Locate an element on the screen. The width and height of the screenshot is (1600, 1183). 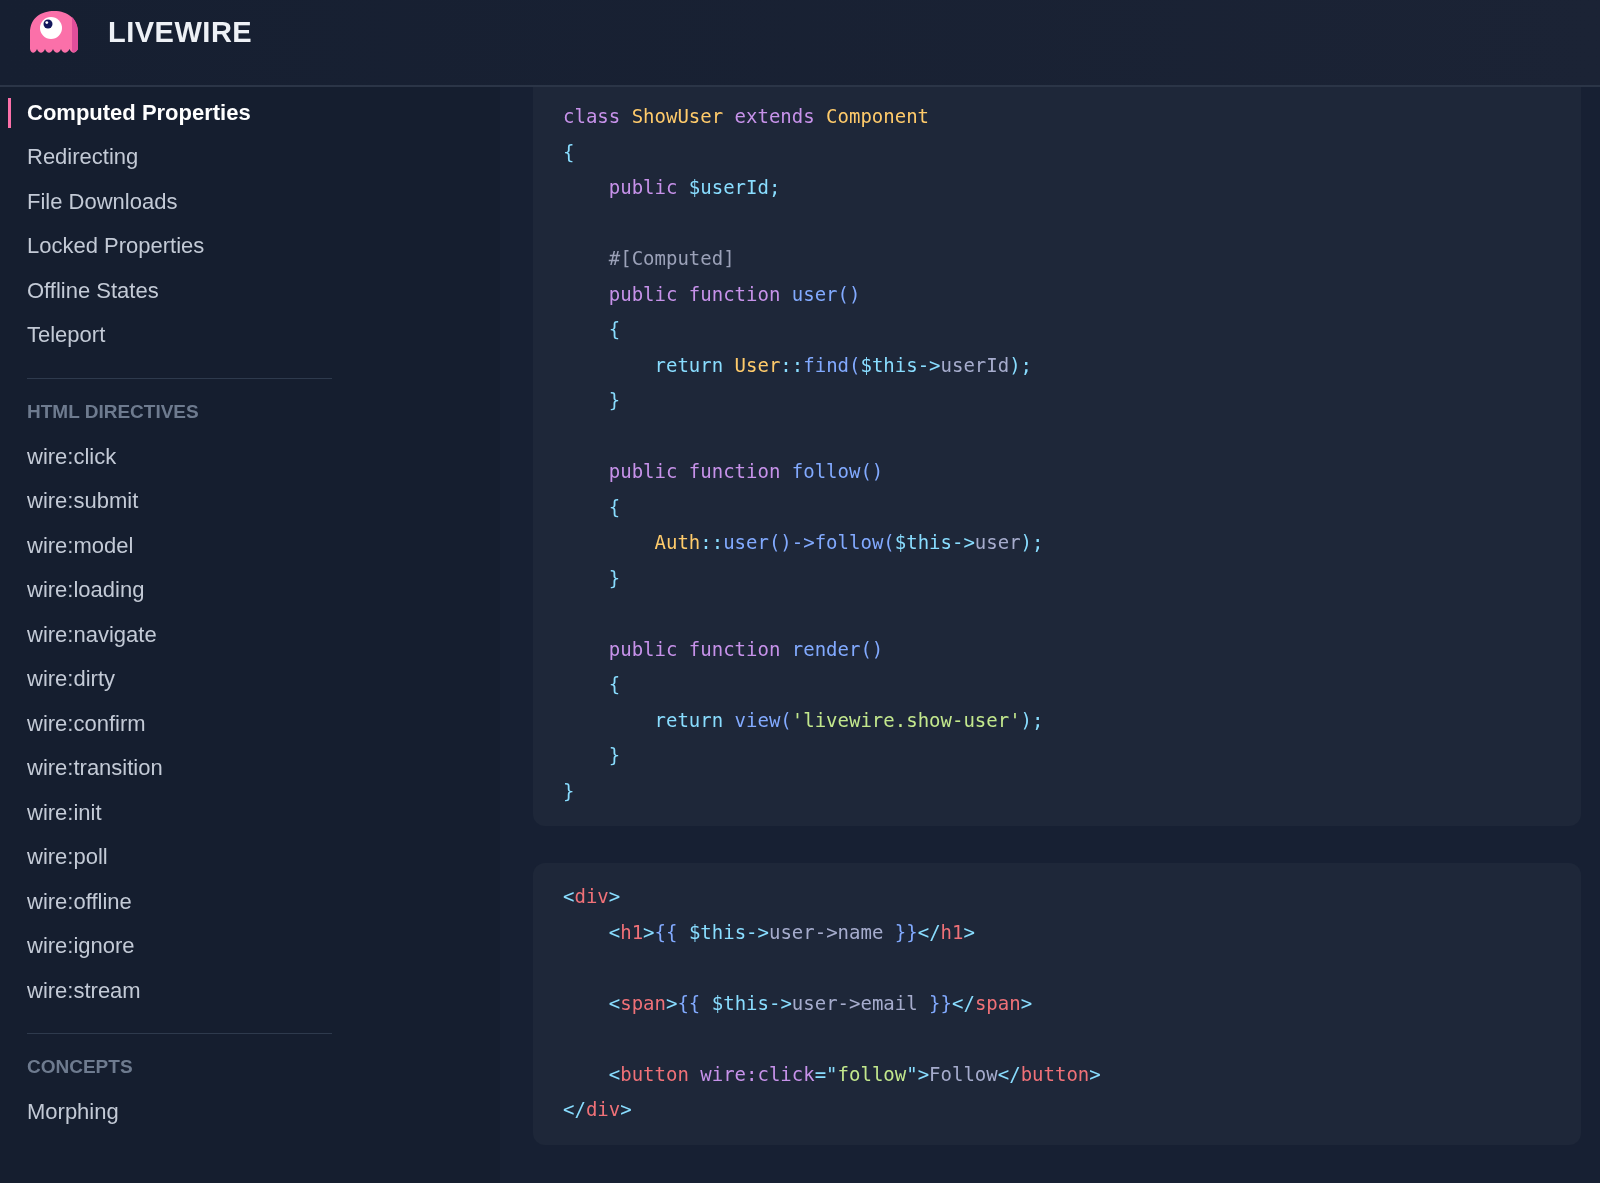
nav-link: Computed Properties is located at coordinates (129, 113).